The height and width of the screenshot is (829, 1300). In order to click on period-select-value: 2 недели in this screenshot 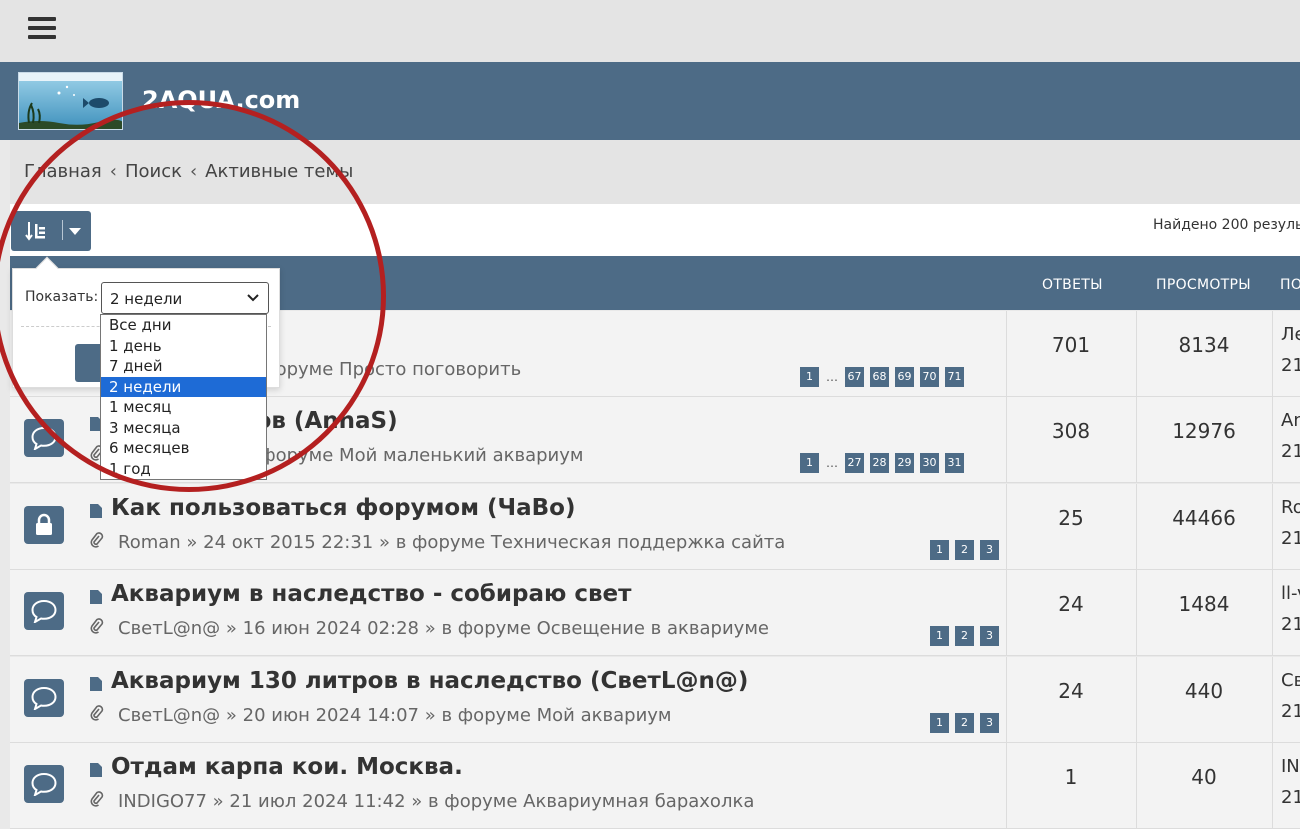, I will do `click(146, 299)`.